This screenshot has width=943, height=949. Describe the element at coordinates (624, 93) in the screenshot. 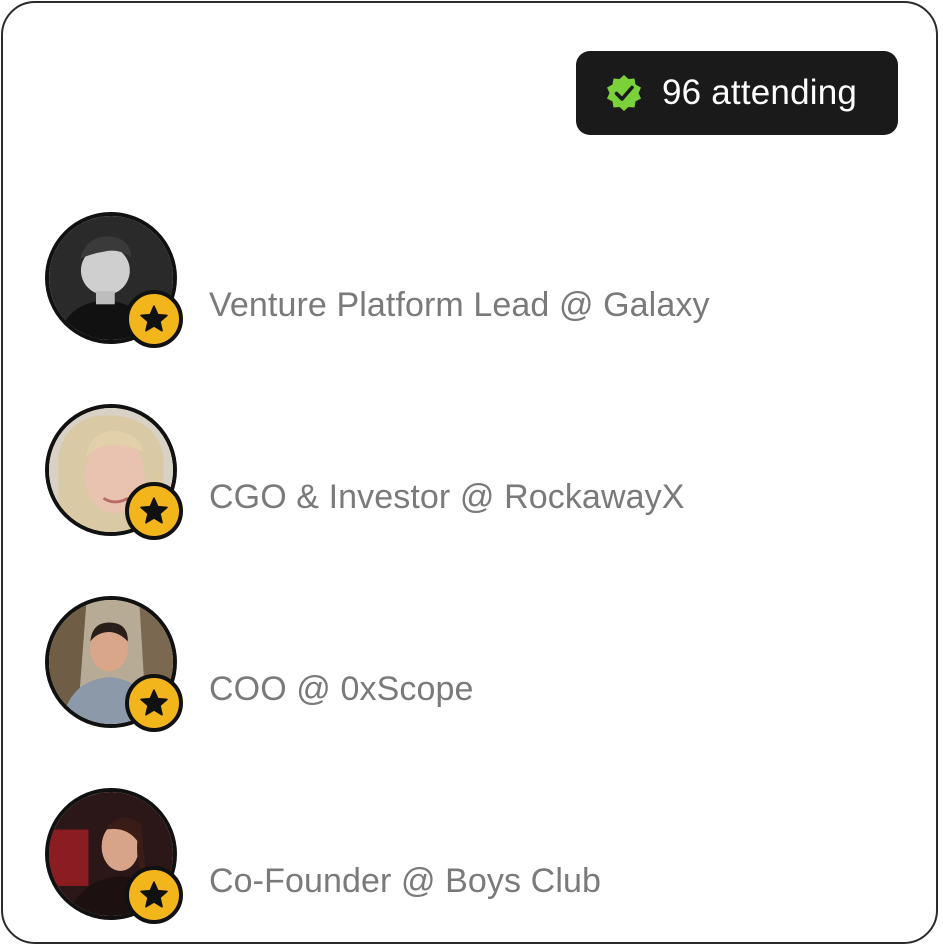

I see `verified-check-icon` at that location.